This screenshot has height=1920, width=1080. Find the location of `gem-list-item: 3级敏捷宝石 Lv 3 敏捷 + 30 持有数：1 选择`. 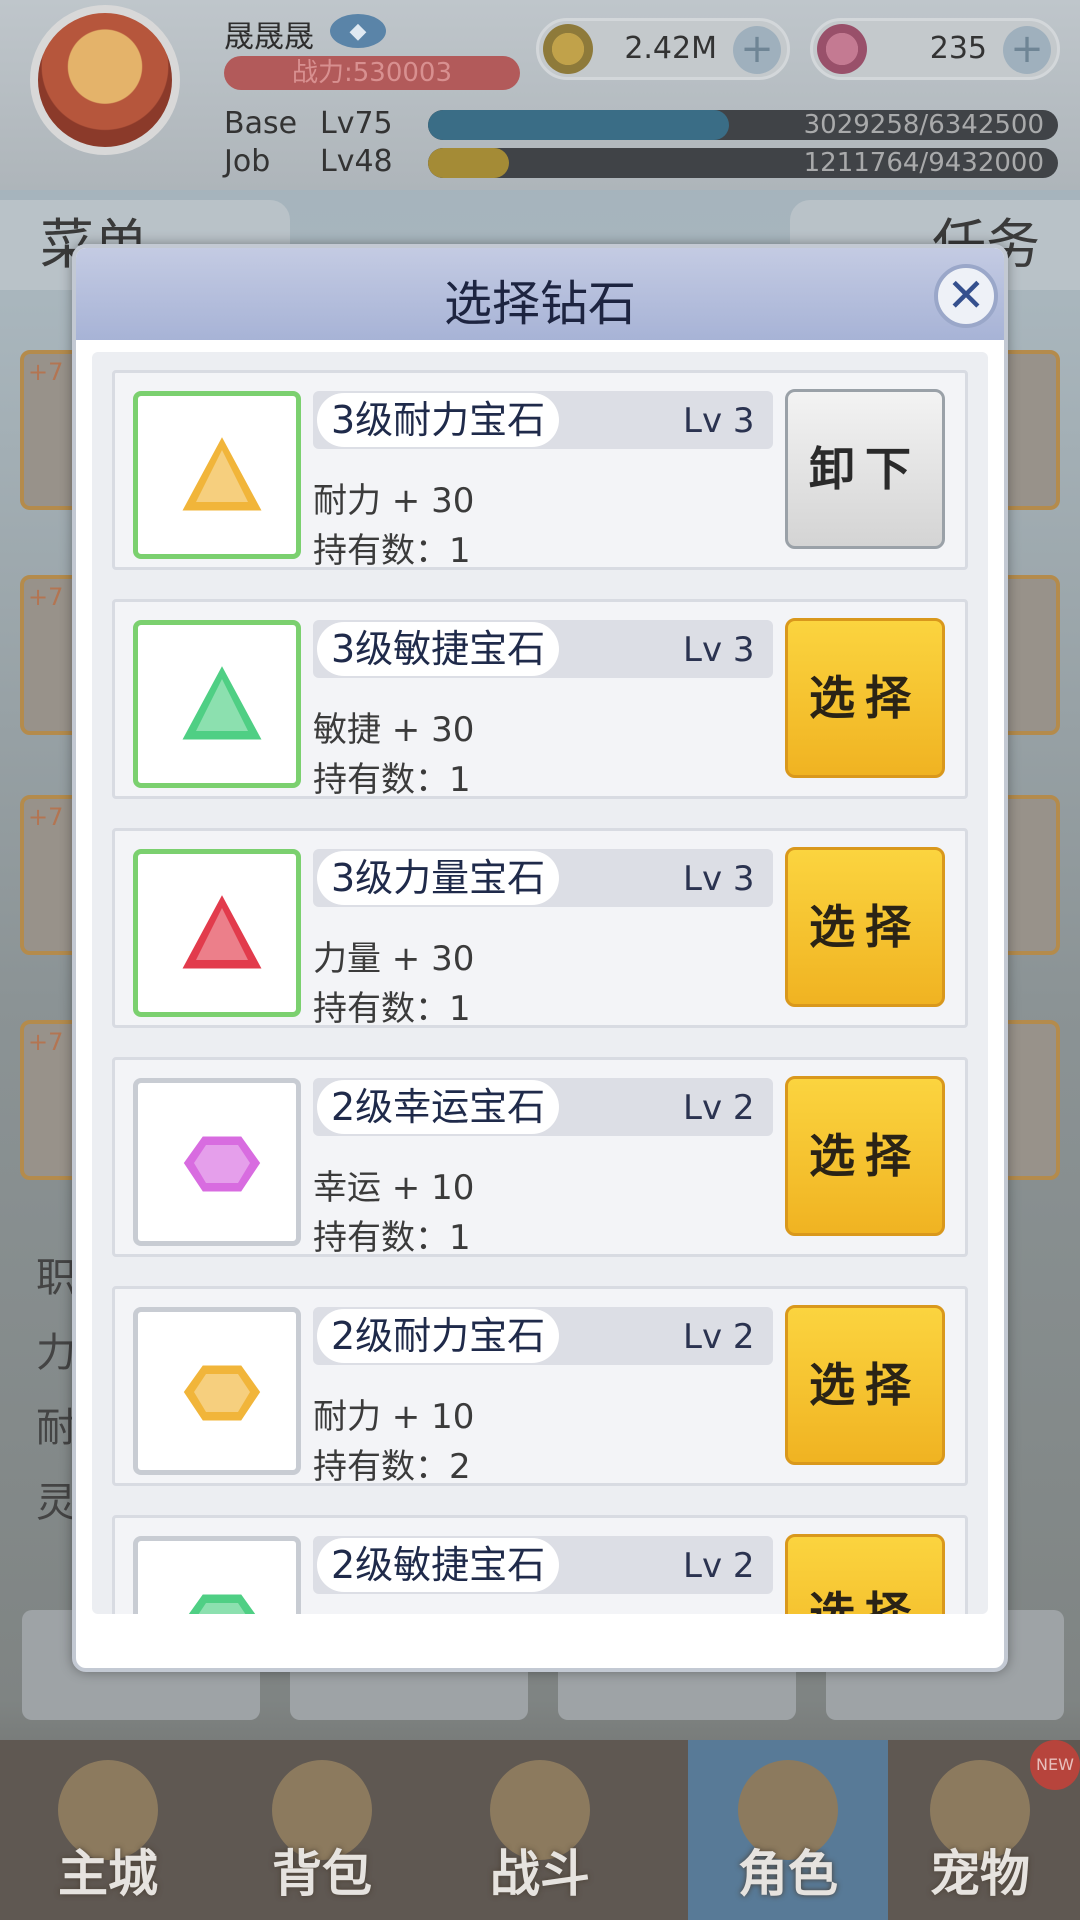

gem-list-item: 3级敏捷宝石 Lv 3 敏捷 + 30 持有数：1 选择 is located at coordinates (540, 699).